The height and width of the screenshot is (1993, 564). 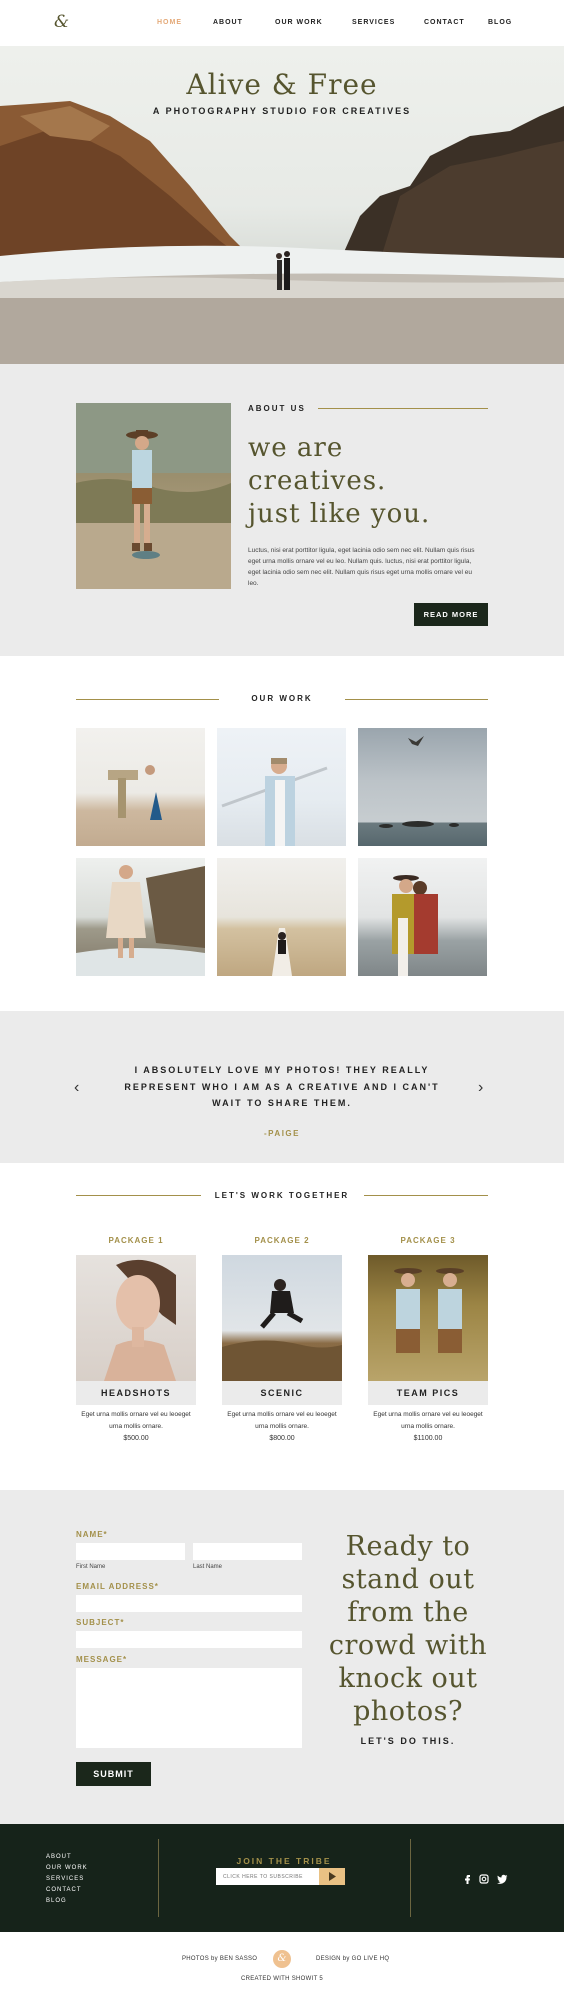 What do you see at coordinates (220, 1959) in the screenshot?
I see `photo-credit: PHOTOS by BEN SASSO` at bounding box center [220, 1959].